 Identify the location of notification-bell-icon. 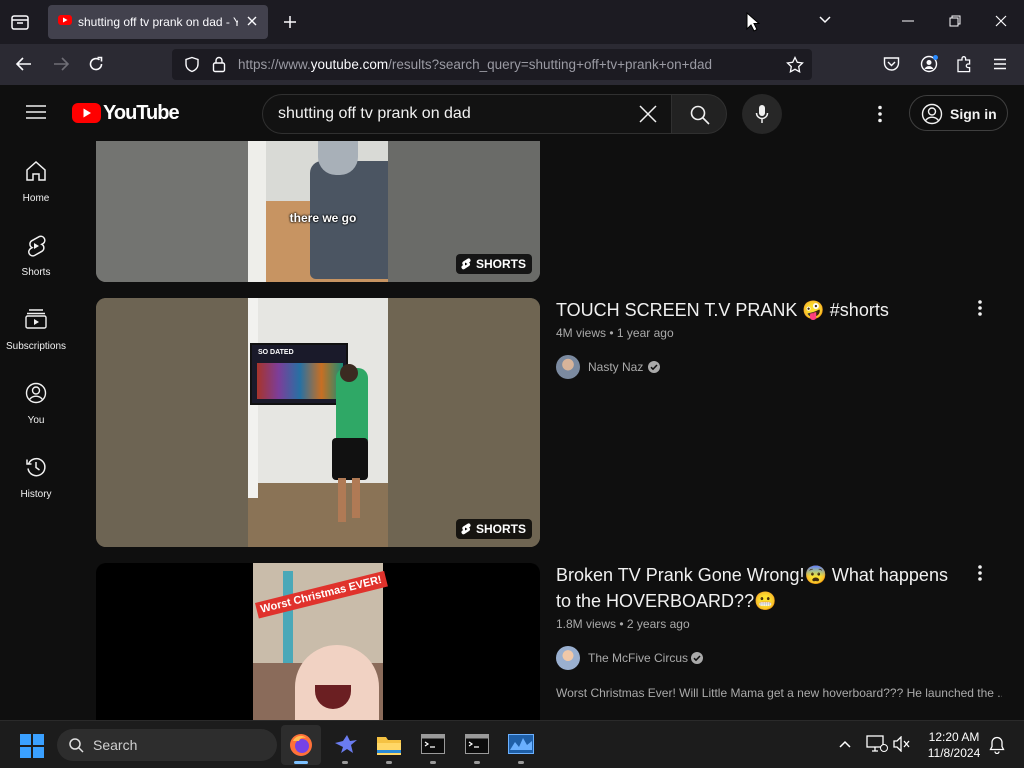
(997, 745).